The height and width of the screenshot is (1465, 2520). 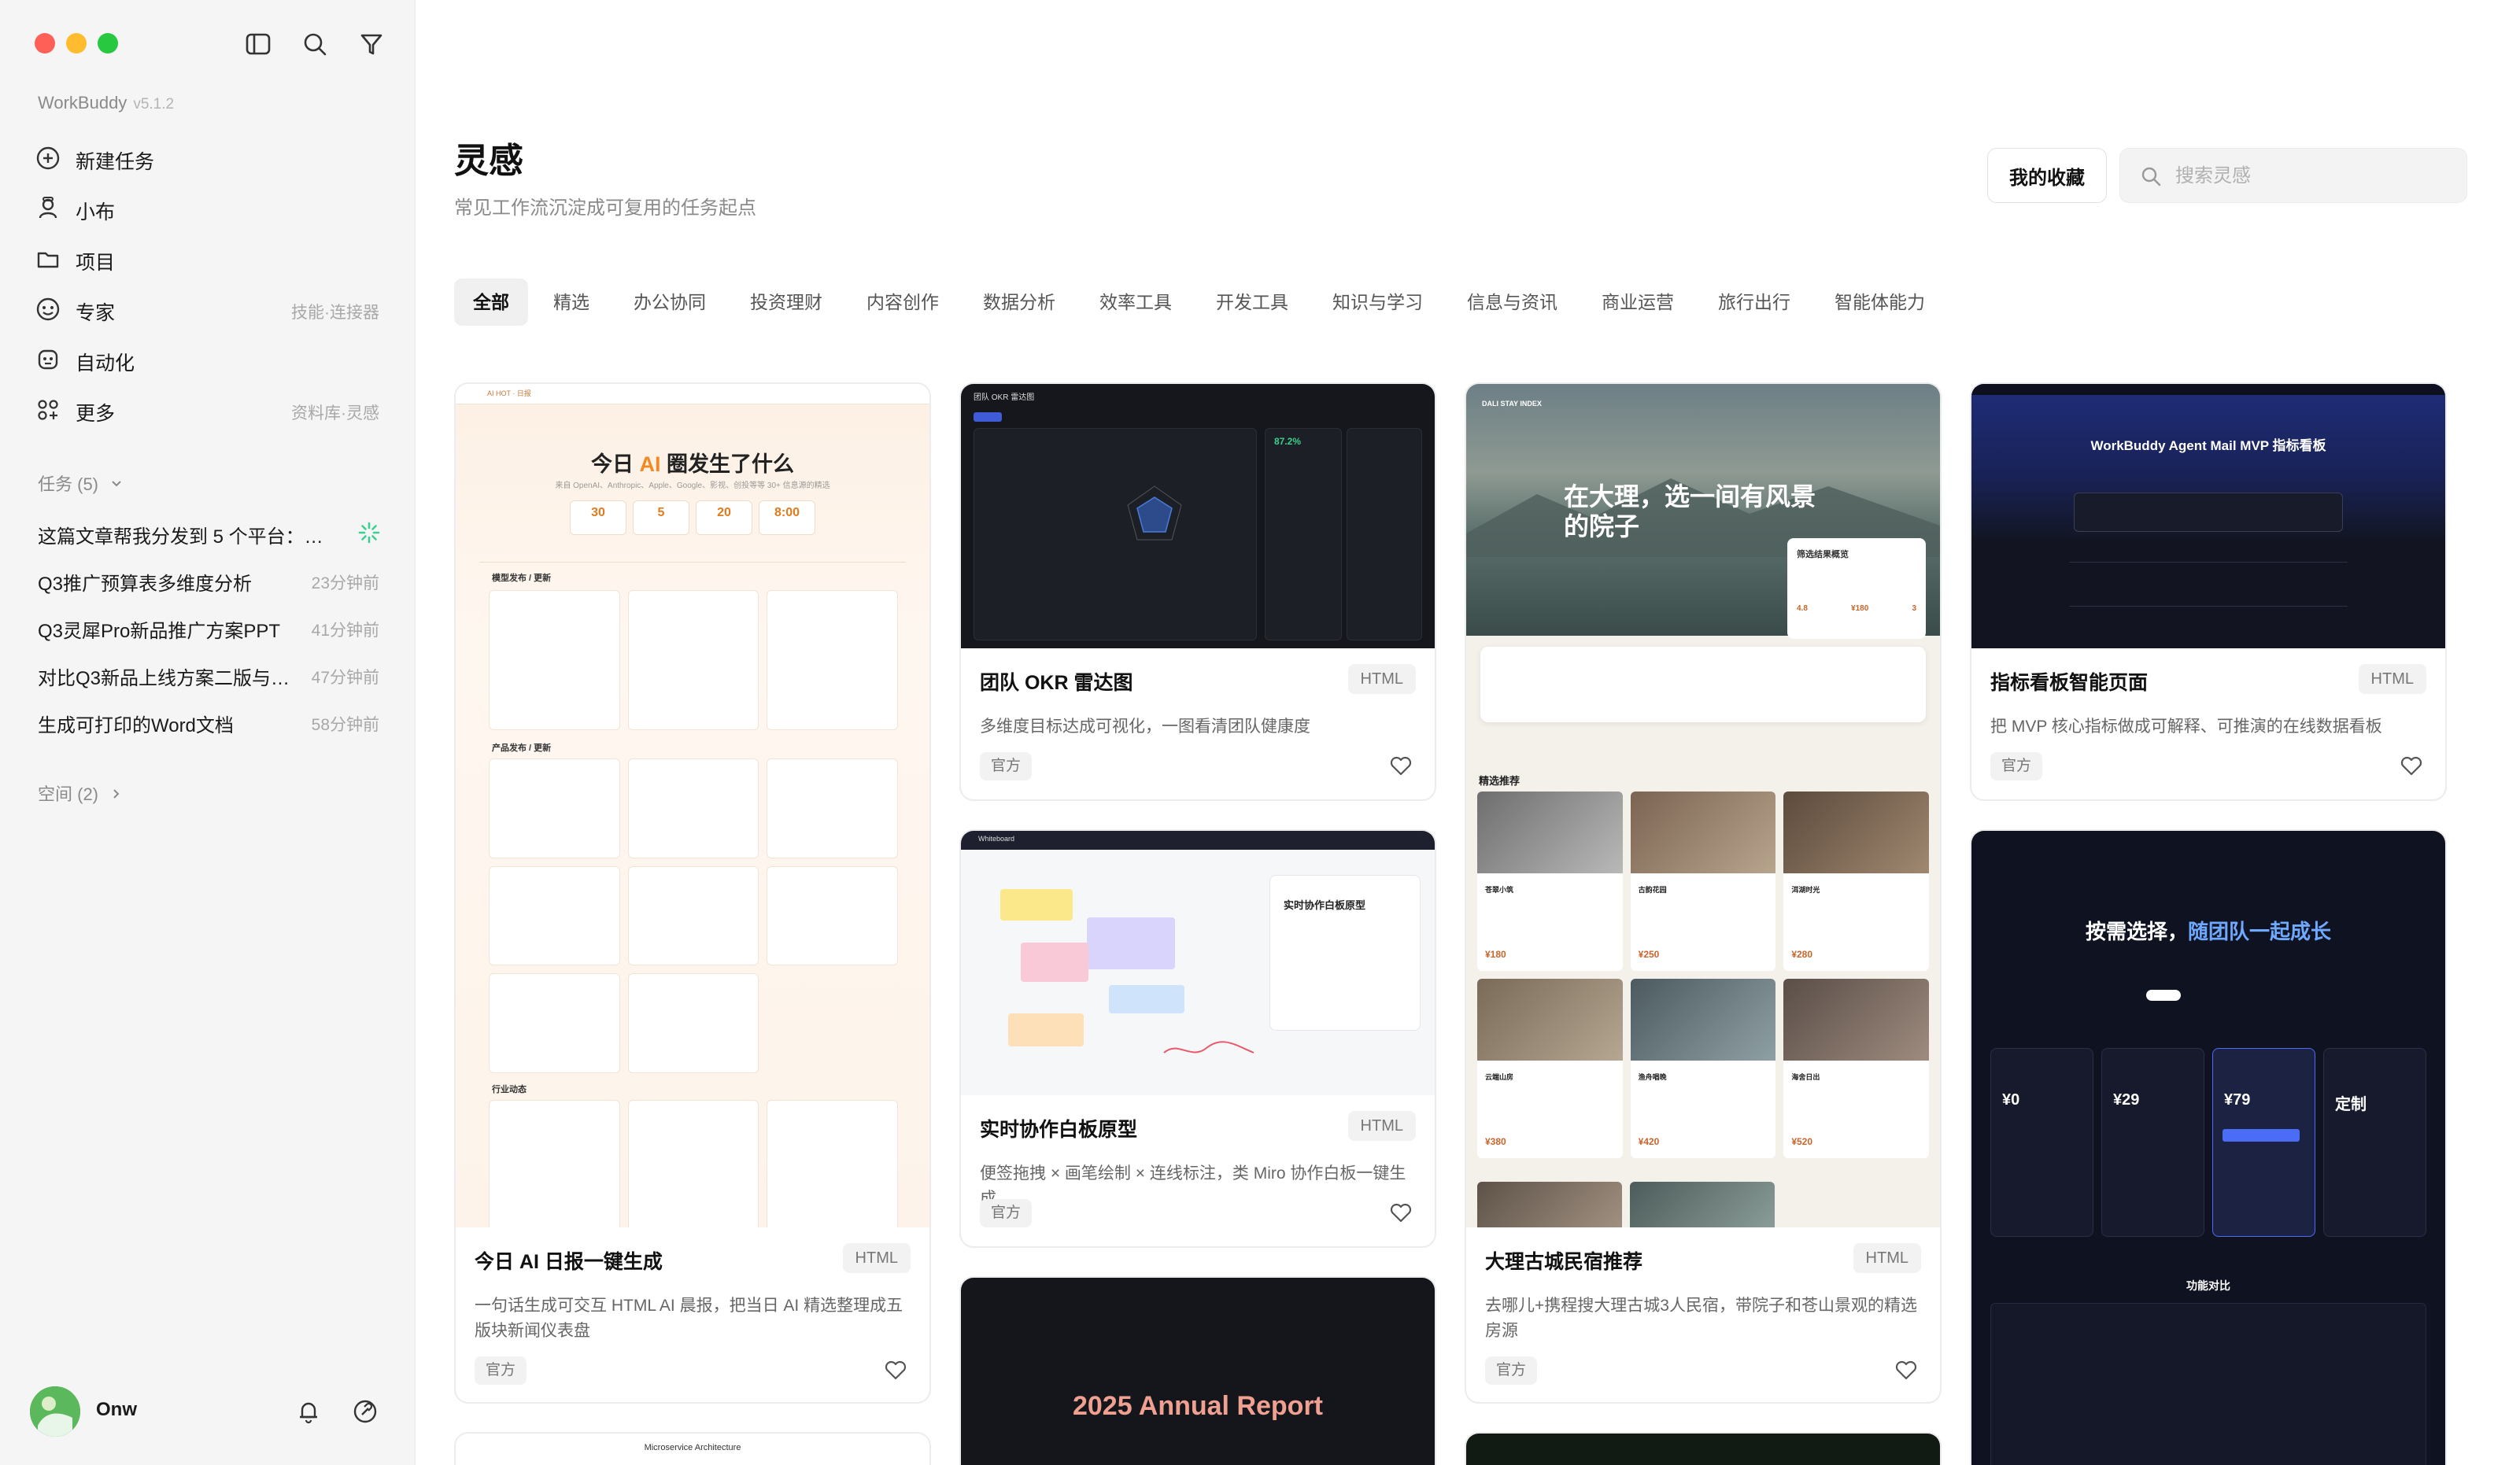 I want to click on tab-agent: 智能体能力, so click(x=1880, y=302).